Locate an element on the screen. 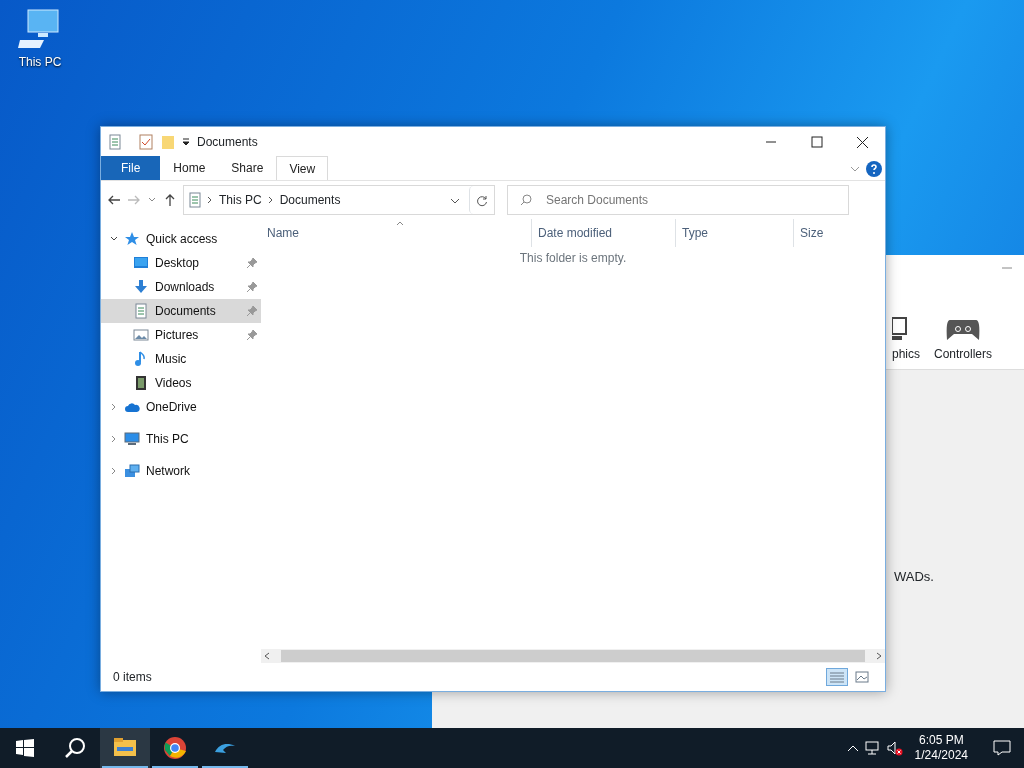  maximize-icon is located at coordinates (816, 142).